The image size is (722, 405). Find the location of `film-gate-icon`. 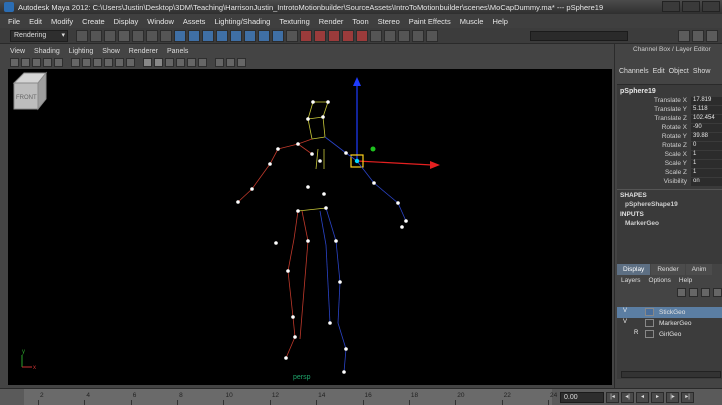

film-gate-icon is located at coordinates (75, 62).